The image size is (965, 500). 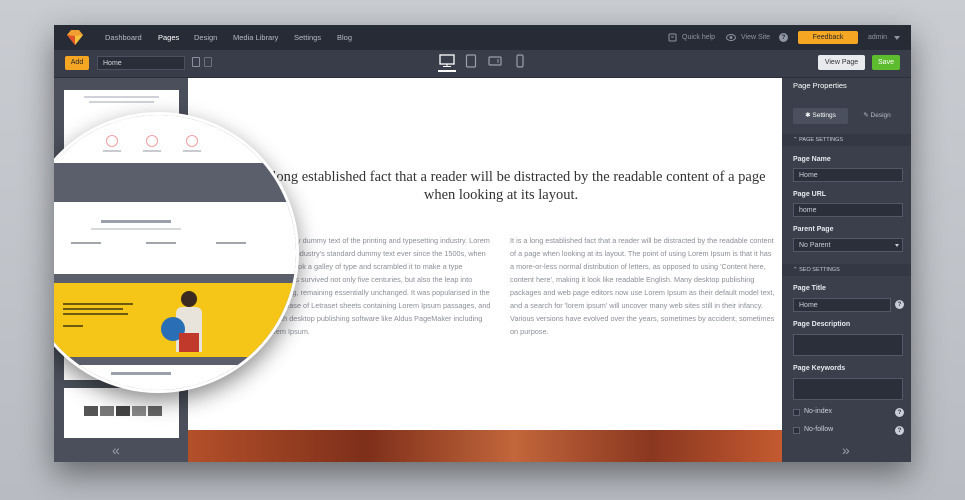 What do you see at coordinates (482, 64) in the screenshot?
I see `editor-toolbar: Add Home View Page Save` at bounding box center [482, 64].